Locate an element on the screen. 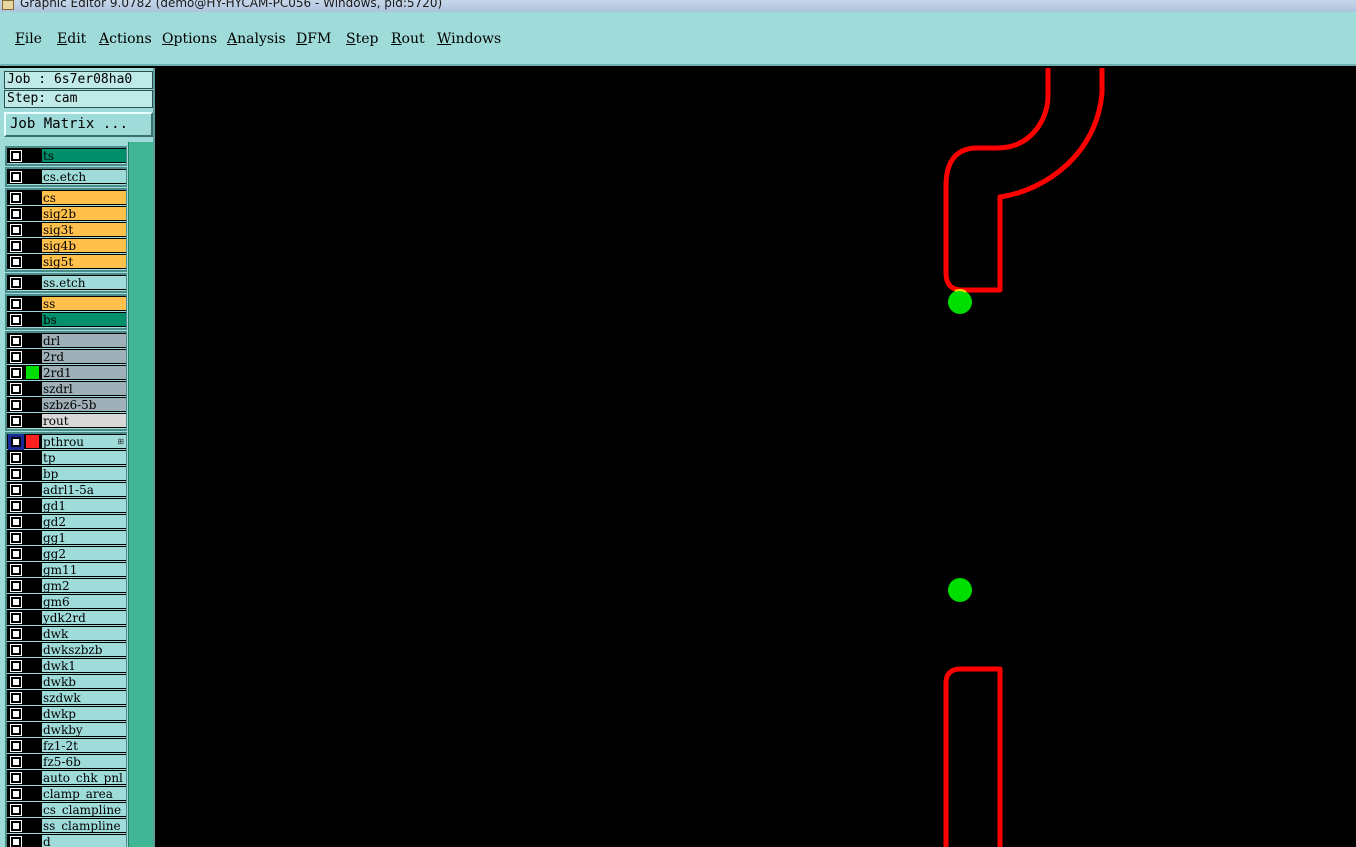 This screenshot has width=1356, height=847. app-icon is located at coordinates (8, 5).